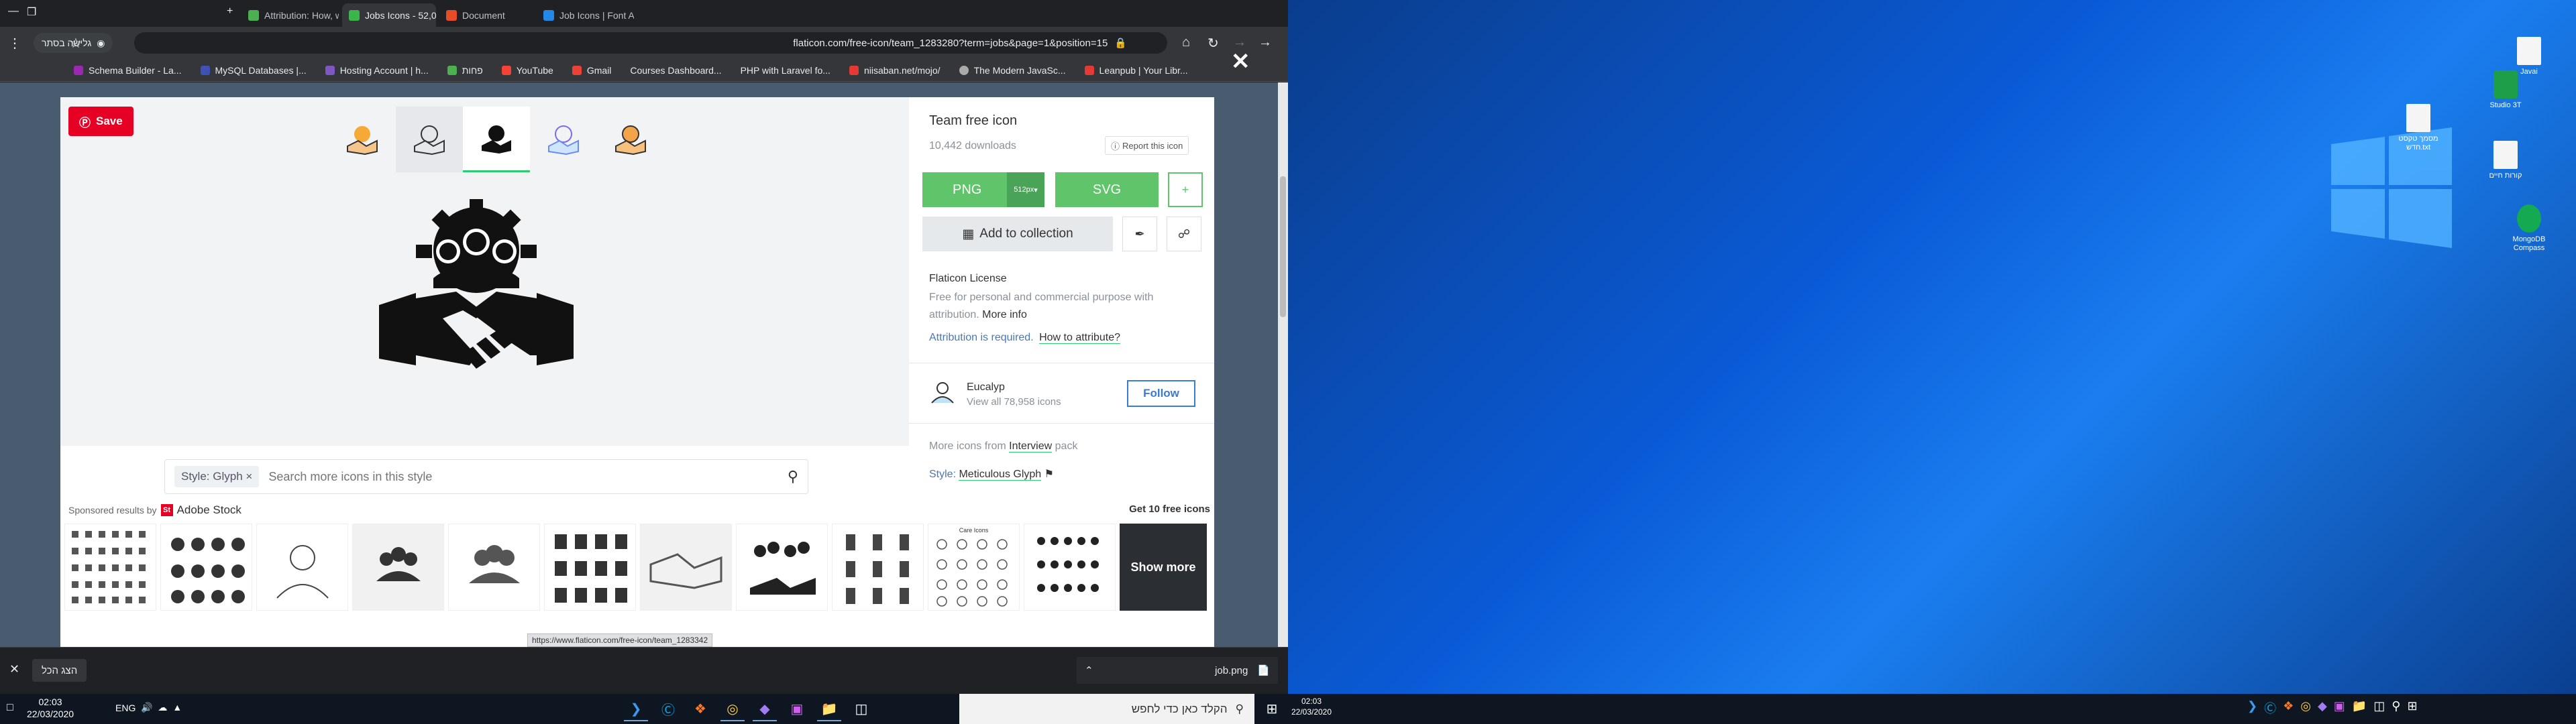 This screenshot has width=2576, height=724. I want to click on pinterest-save-button: Ⓟ Save, so click(100, 121).